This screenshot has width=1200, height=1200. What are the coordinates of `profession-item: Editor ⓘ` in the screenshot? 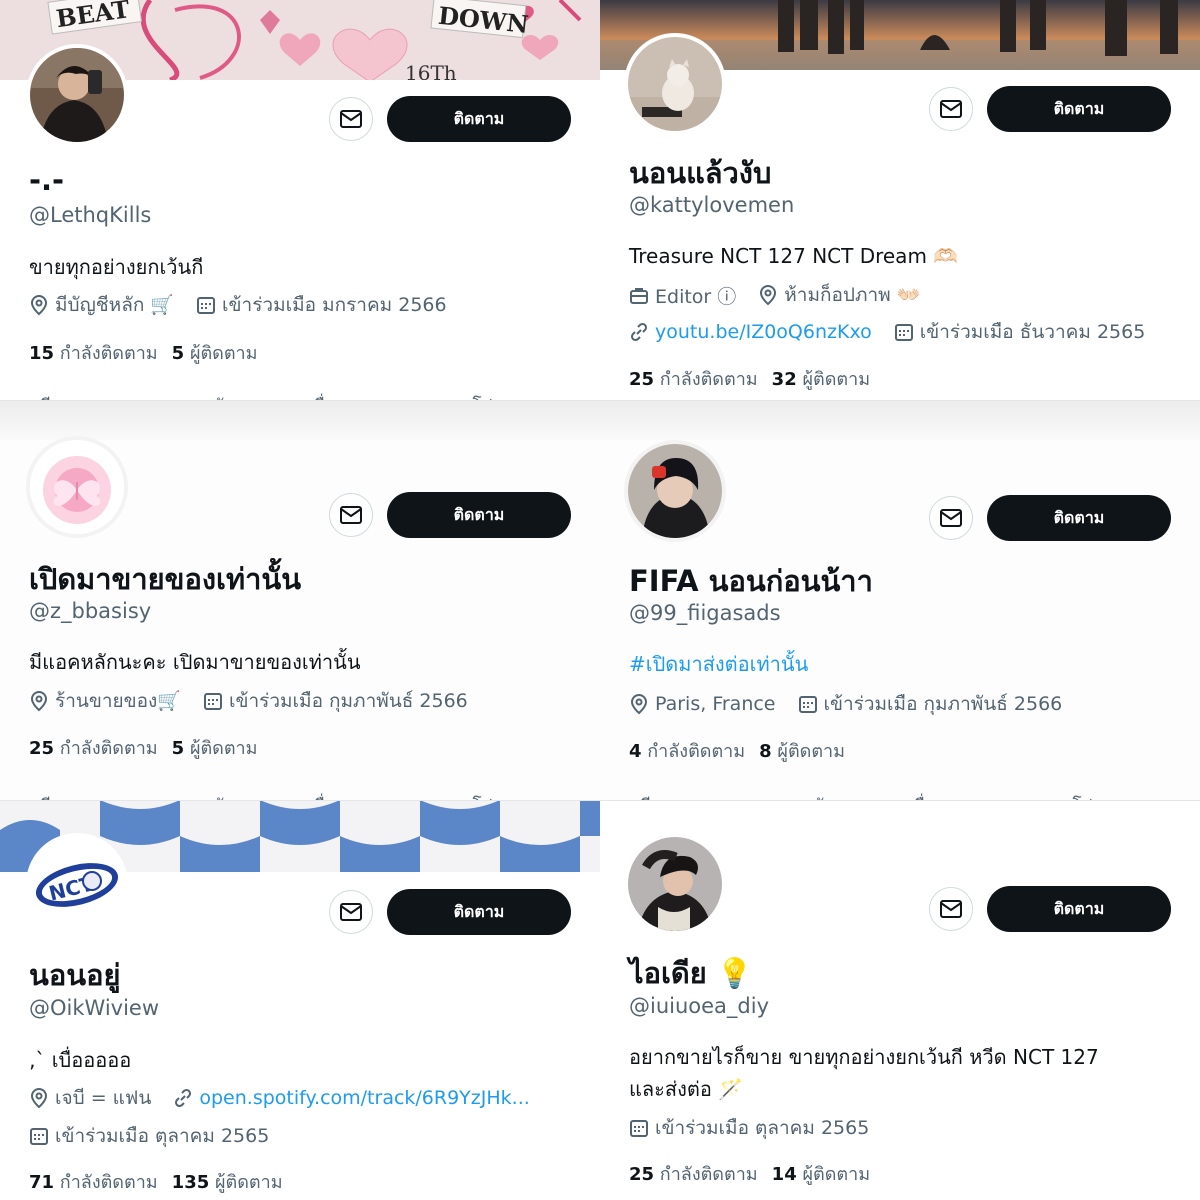 It's located at (682, 295).